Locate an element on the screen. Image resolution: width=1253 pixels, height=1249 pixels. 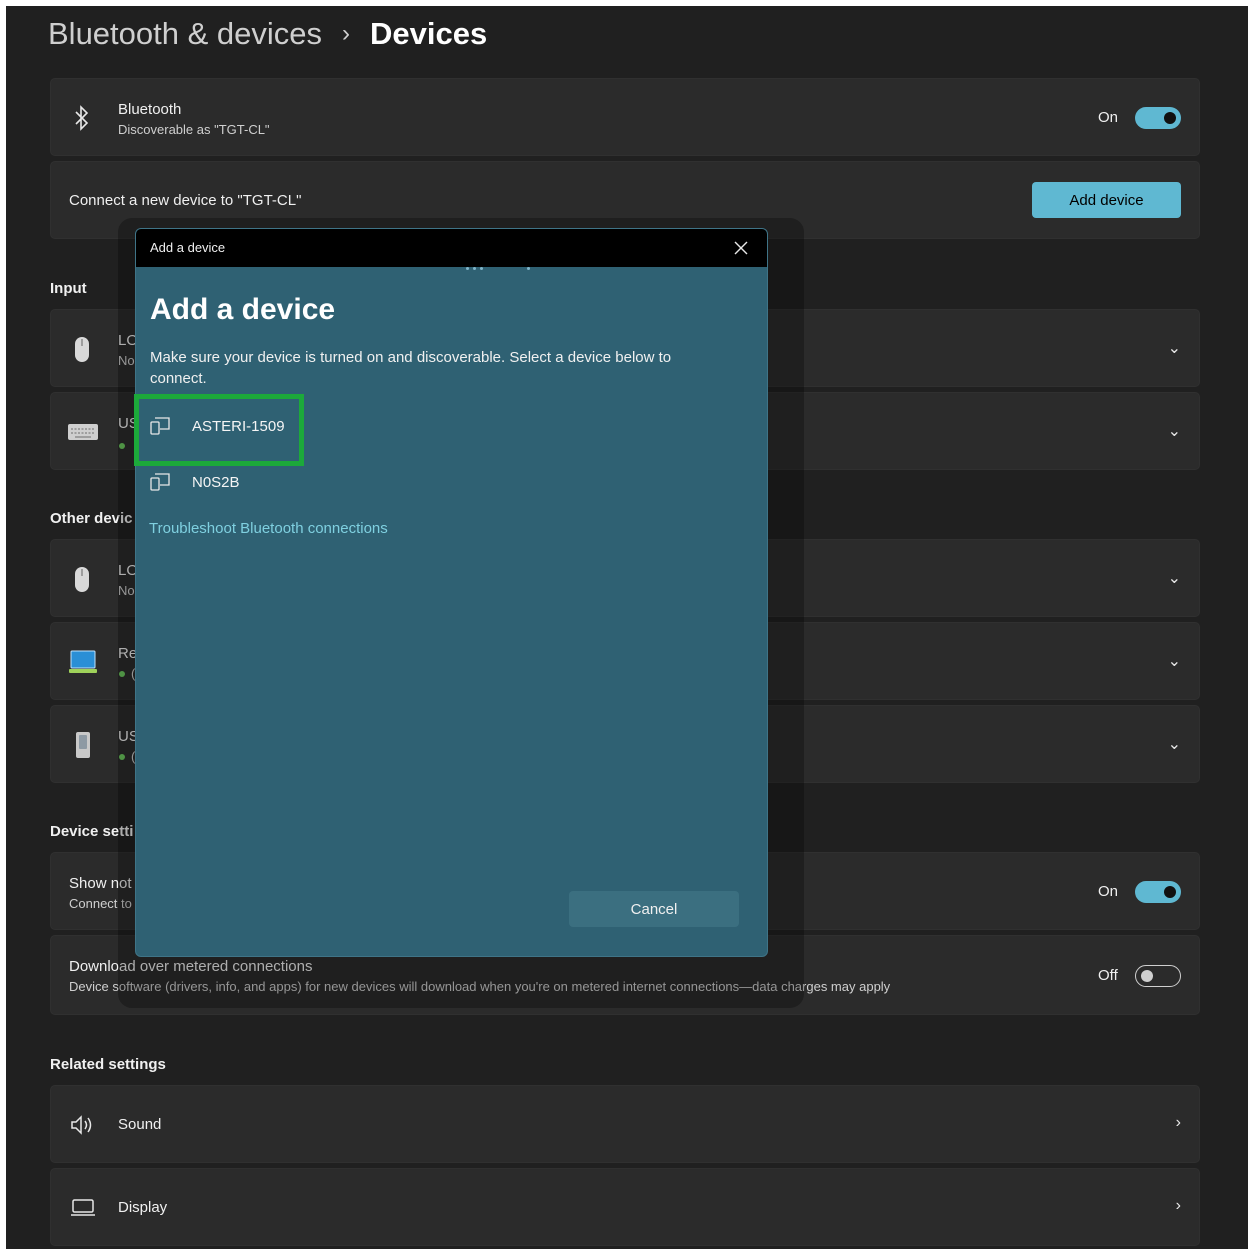
keyboard-icon is located at coordinates (83, 432).